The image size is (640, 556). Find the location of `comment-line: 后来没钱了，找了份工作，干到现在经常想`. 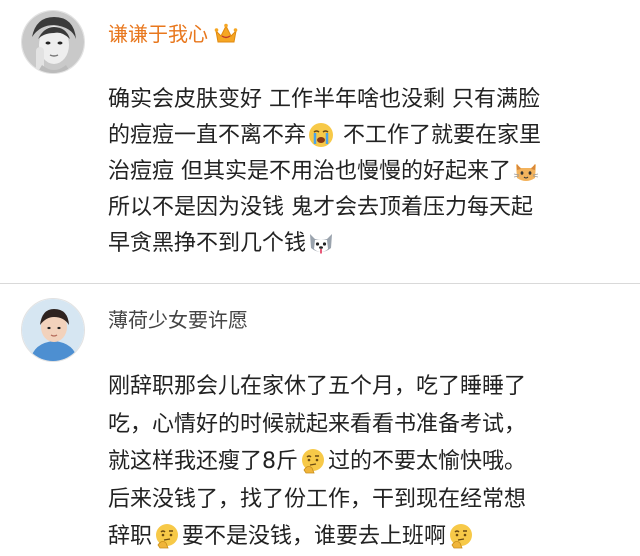

comment-line: 后来没钱了，找了份工作，干到现在经常想 is located at coordinates (368, 500).